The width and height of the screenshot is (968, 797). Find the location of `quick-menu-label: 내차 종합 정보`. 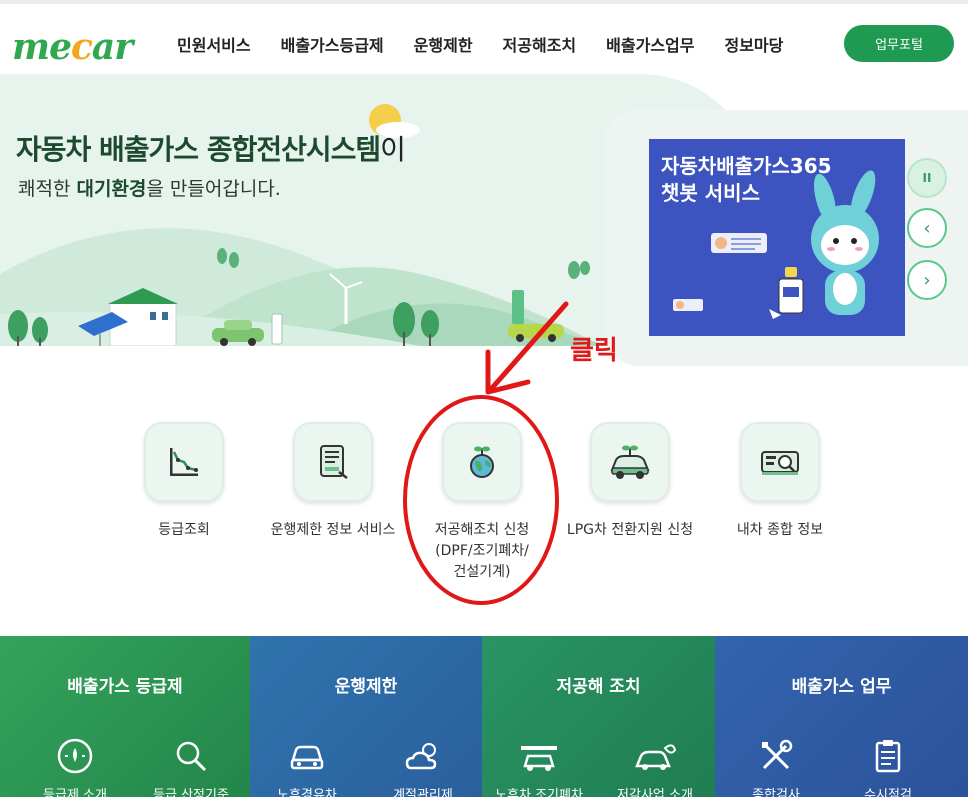

quick-menu-label: 내차 종합 정보 is located at coordinates (780, 530).